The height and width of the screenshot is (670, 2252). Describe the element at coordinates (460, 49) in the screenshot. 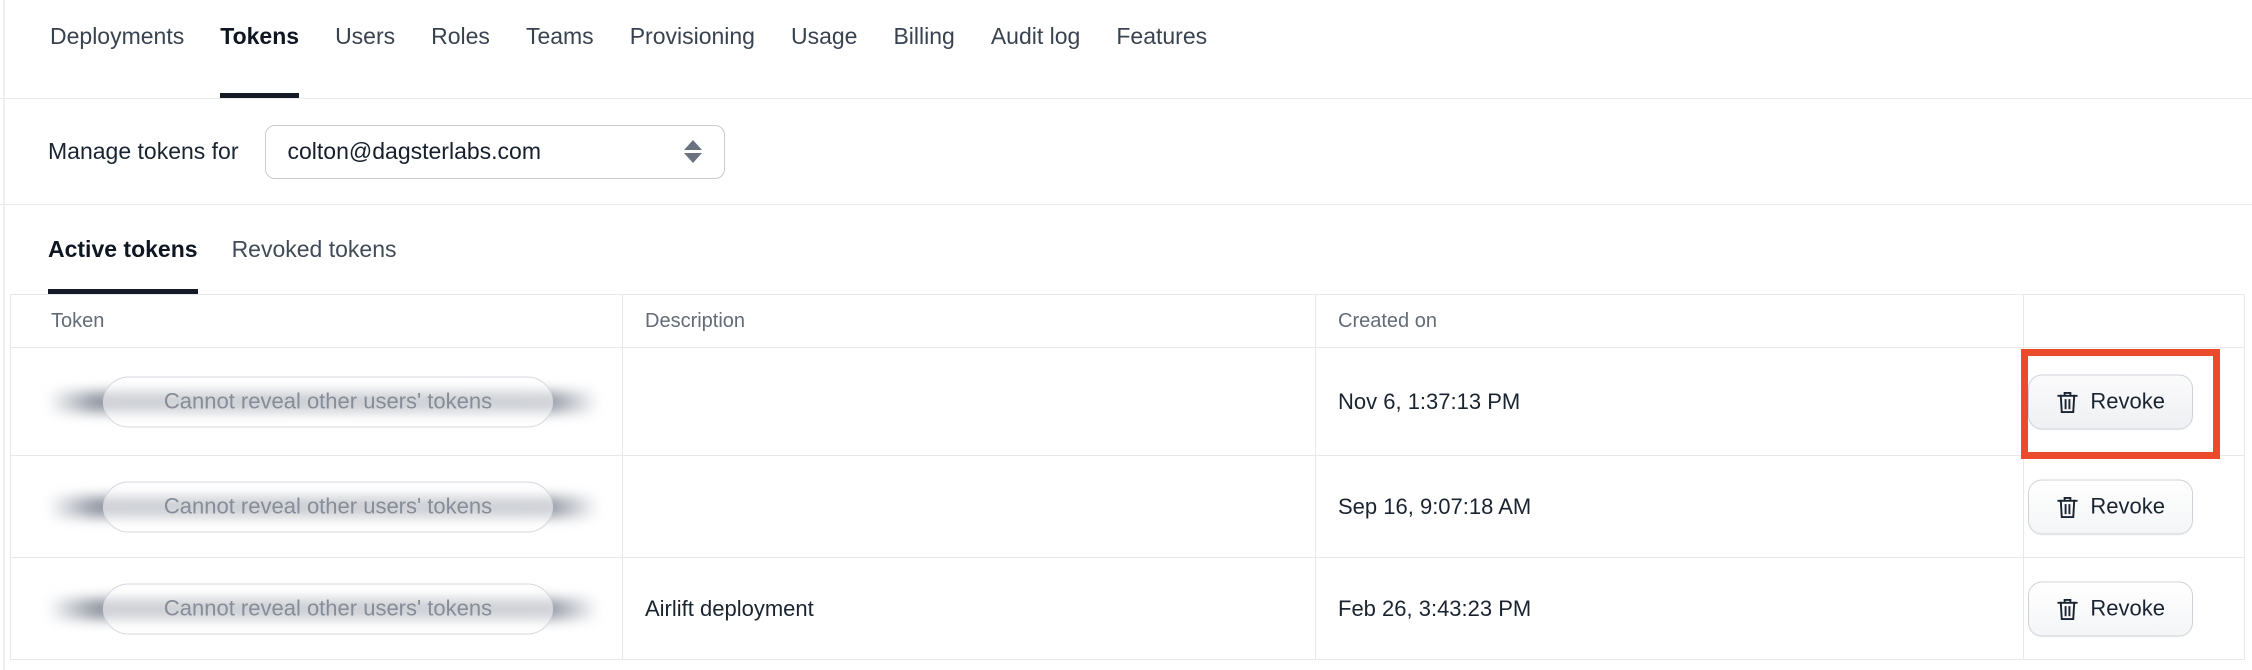

I see `tab-roles: Roles` at that location.